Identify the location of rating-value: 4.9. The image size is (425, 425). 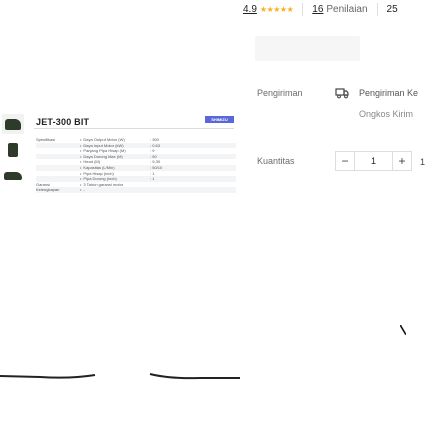
(250, 9).